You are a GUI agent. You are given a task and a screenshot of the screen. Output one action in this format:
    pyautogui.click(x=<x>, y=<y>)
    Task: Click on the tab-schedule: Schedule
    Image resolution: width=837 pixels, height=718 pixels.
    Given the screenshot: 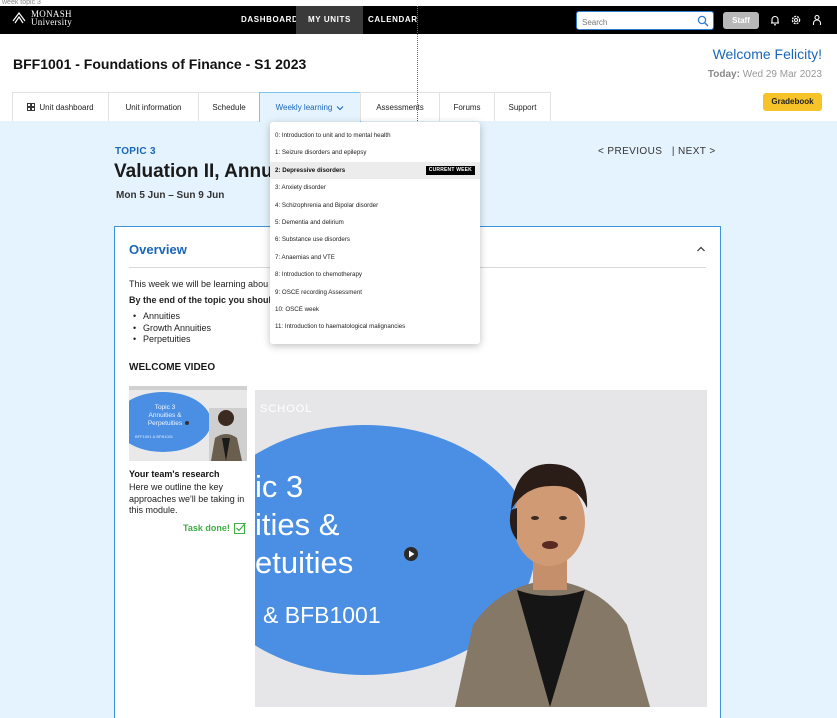 What is the action you would take?
    pyautogui.click(x=229, y=106)
    